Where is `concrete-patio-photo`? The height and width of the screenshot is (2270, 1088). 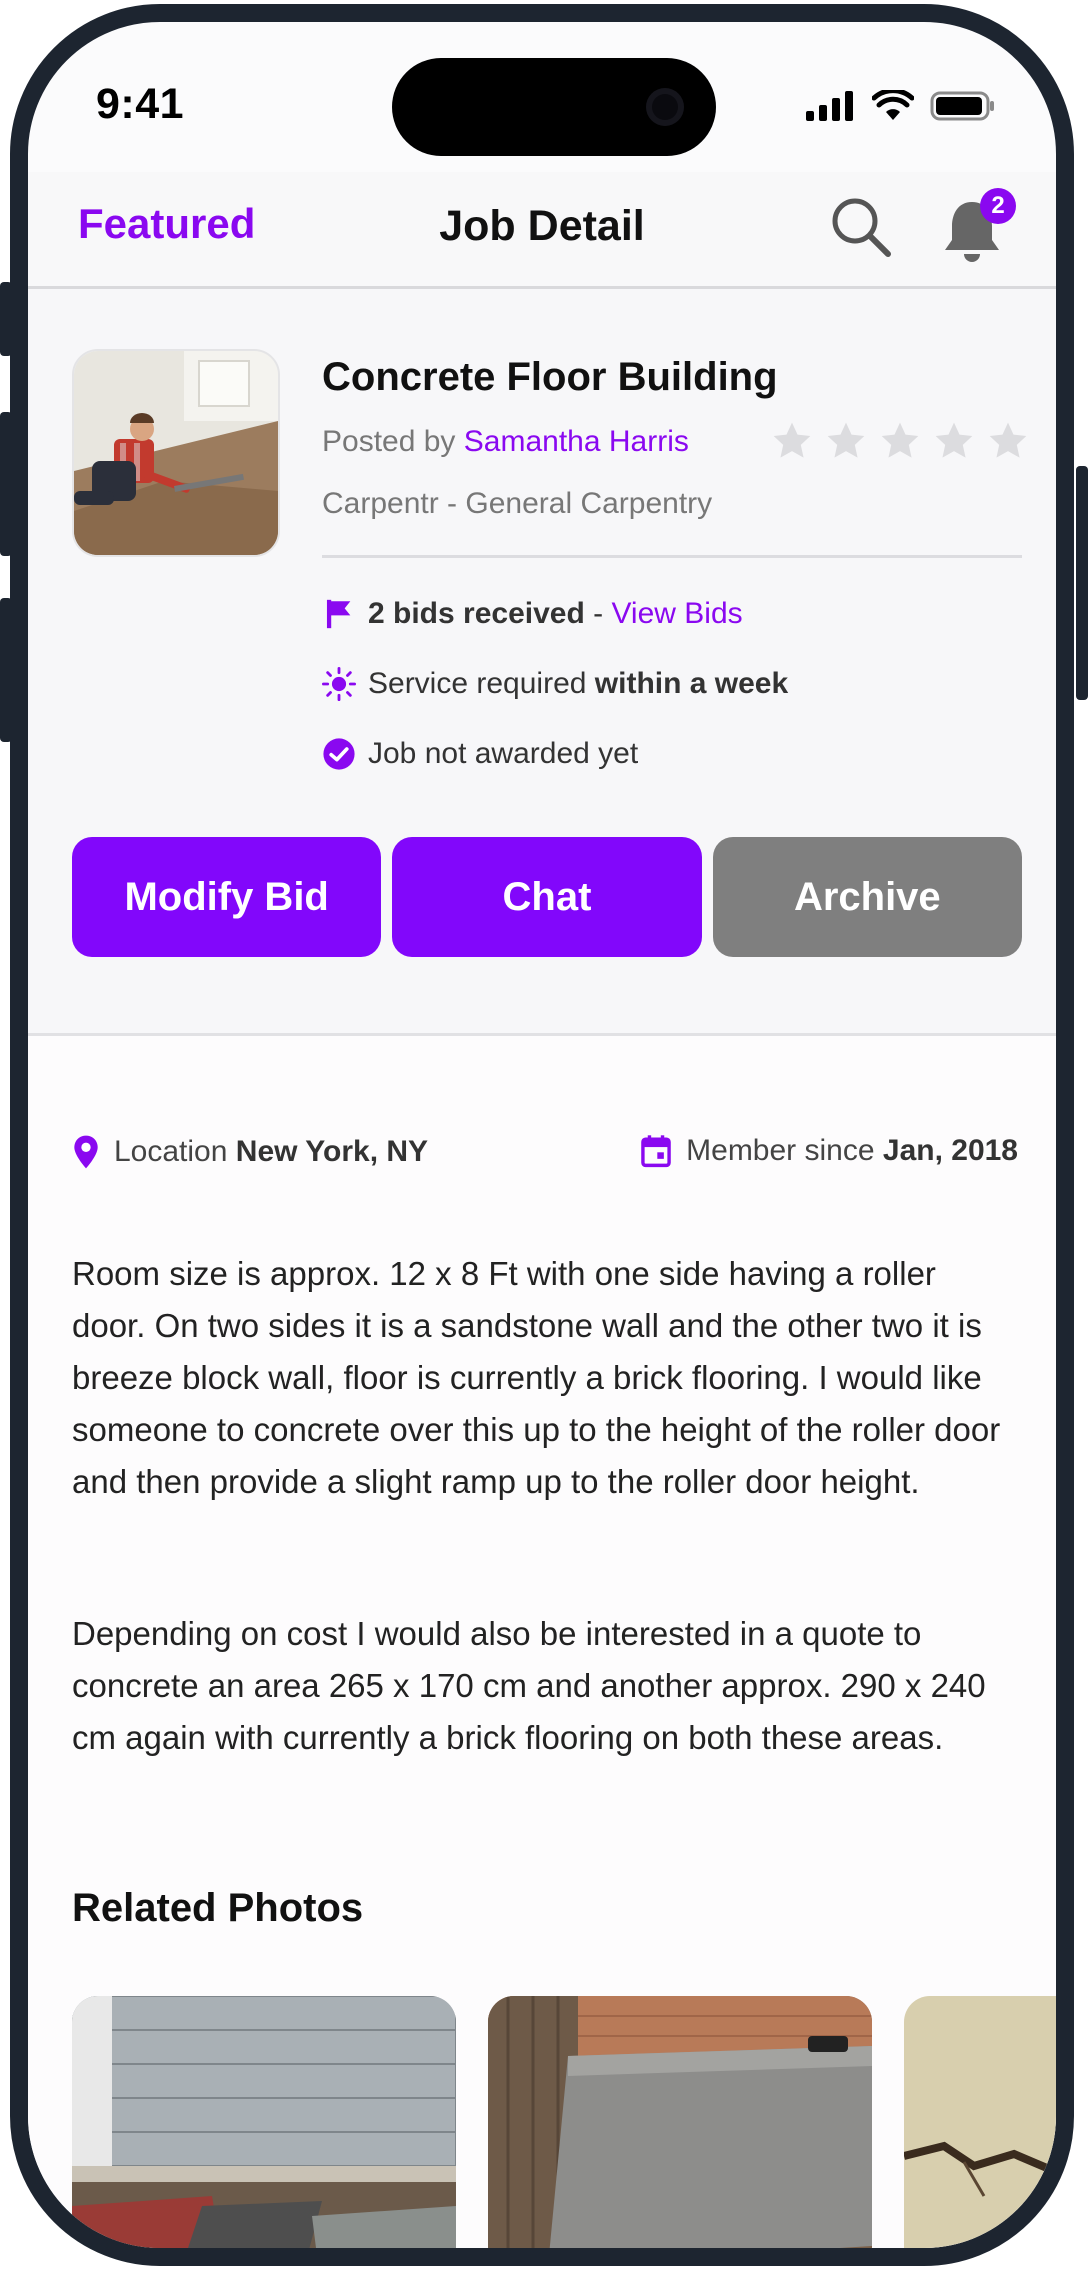 concrete-patio-photo is located at coordinates (680, 2122).